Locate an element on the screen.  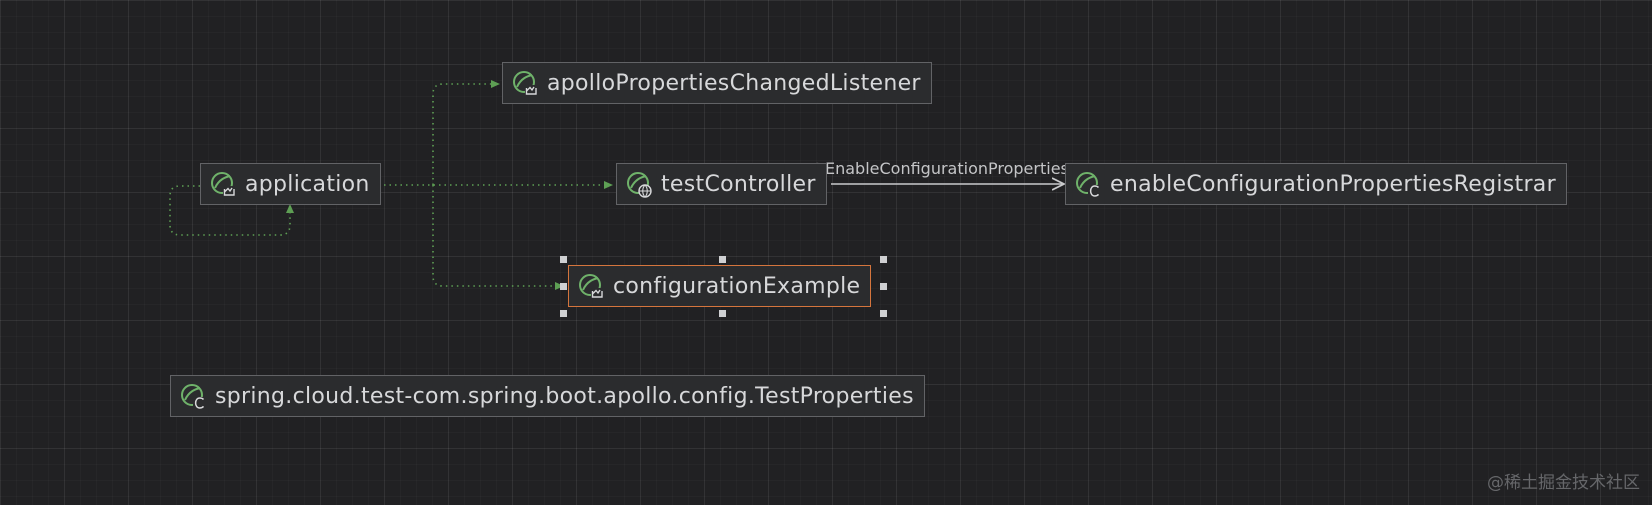
node-label: testController is located at coordinates (738, 184).